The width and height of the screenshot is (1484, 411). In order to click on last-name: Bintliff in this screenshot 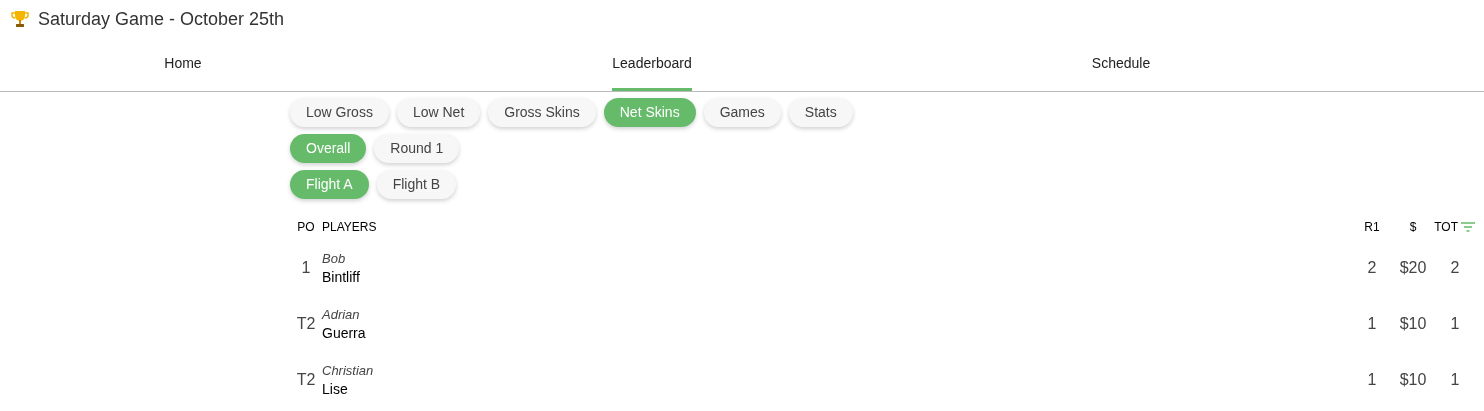, I will do `click(341, 277)`.